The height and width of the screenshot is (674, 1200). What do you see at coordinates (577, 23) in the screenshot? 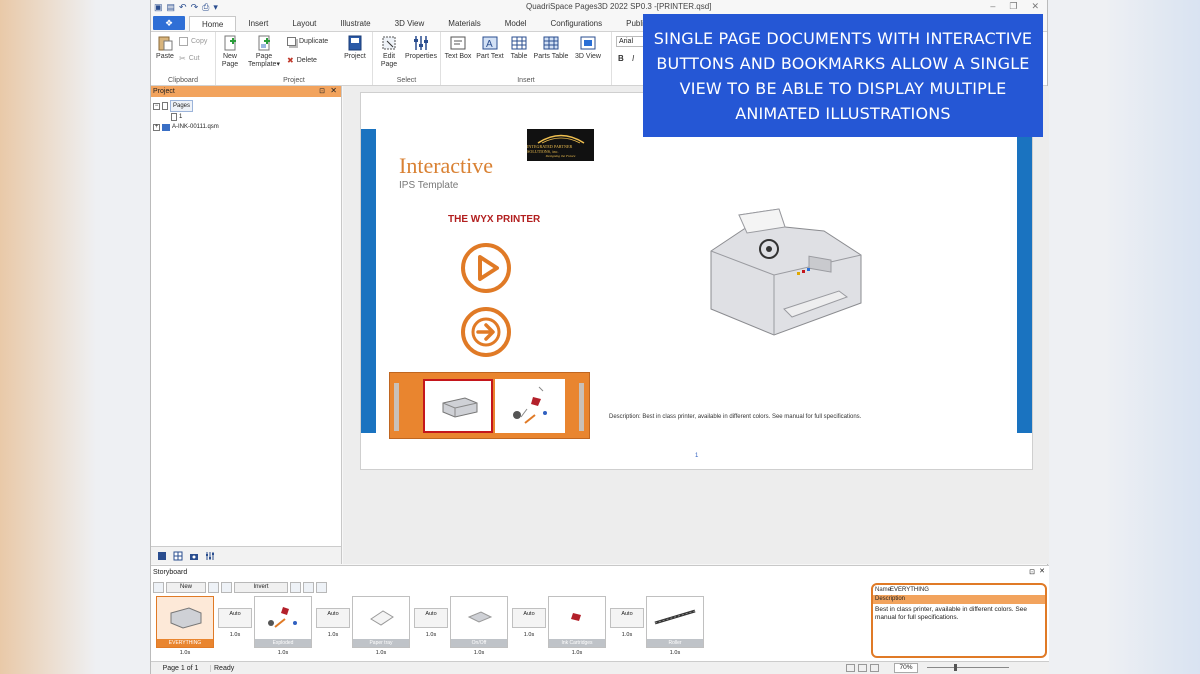
I see `tab-configurations: Configurations` at bounding box center [577, 23].